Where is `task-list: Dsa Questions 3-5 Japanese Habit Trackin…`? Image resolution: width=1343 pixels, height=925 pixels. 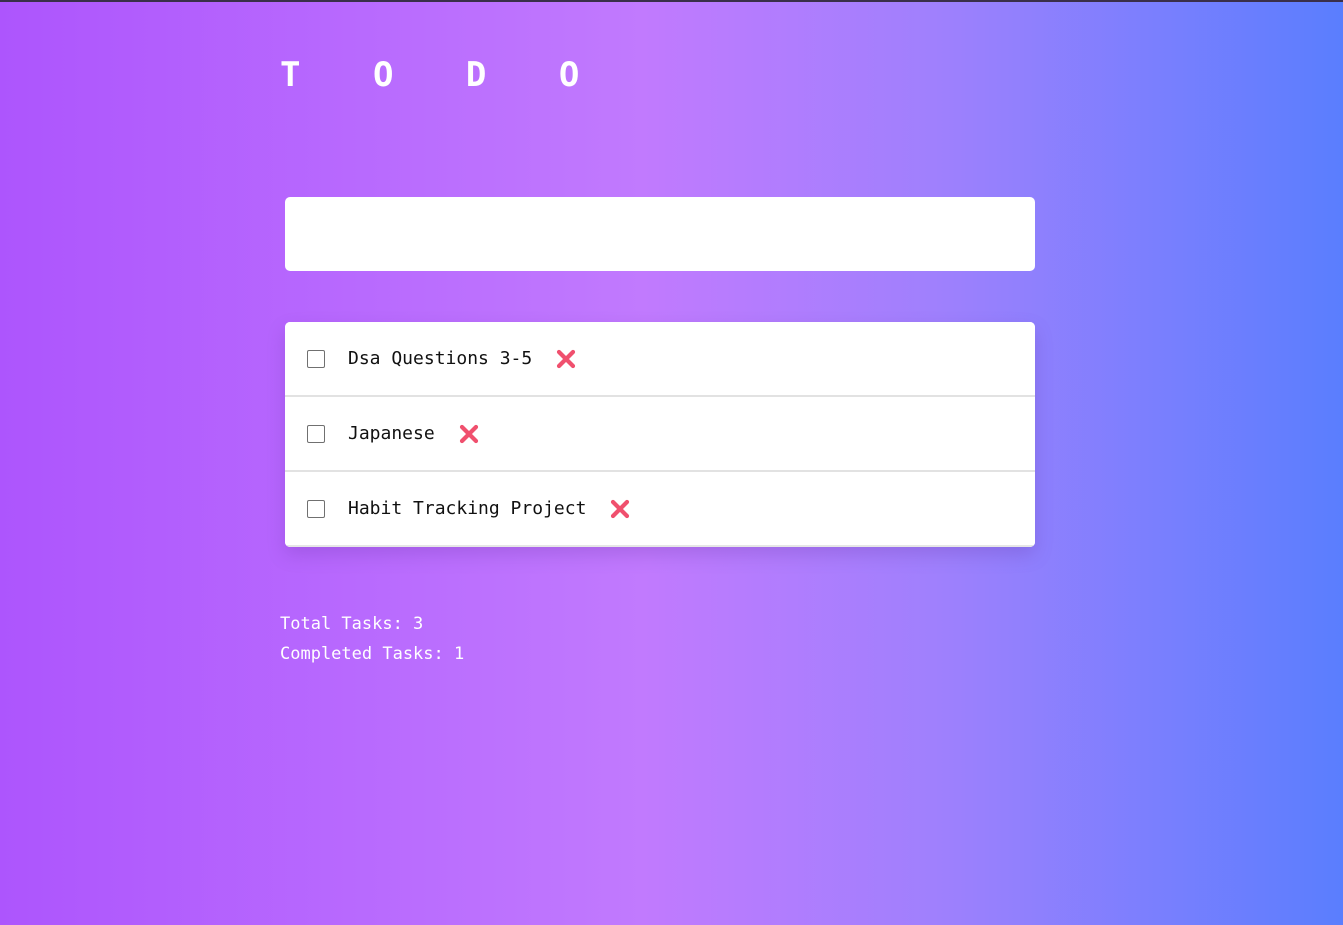
task-list: Dsa Questions 3-5 Japanese Habit Trackin… is located at coordinates (660, 434).